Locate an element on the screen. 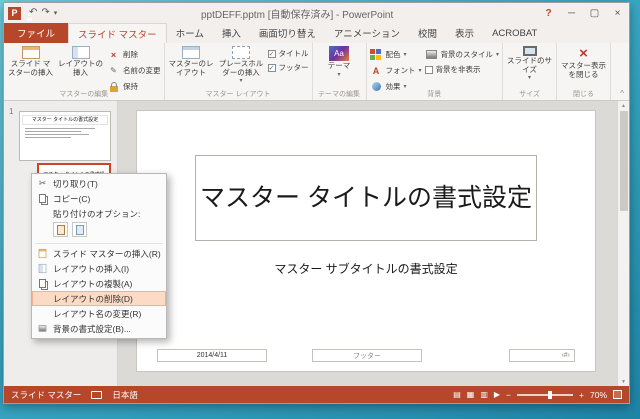 This screenshot has height=419, width=640. language-indicator: 日本語 is located at coordinates (125, 395).